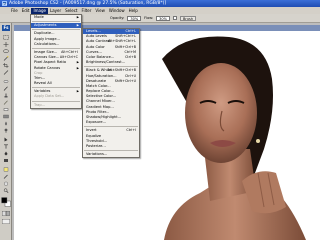 The height and width of the screenshot is (240, 320). I want to click on menu-item-label: Rotate Canvas, so click(47, 67).